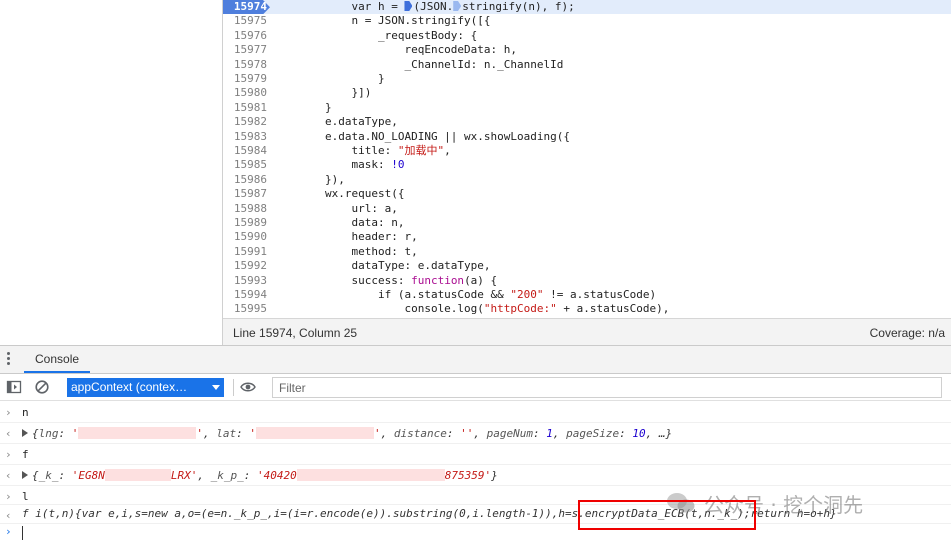  What do you see at coordinates (295, 333) in the screenshot?
I see `cursor-position: Line 15974, Column 25` at bounding box center [295, 333].